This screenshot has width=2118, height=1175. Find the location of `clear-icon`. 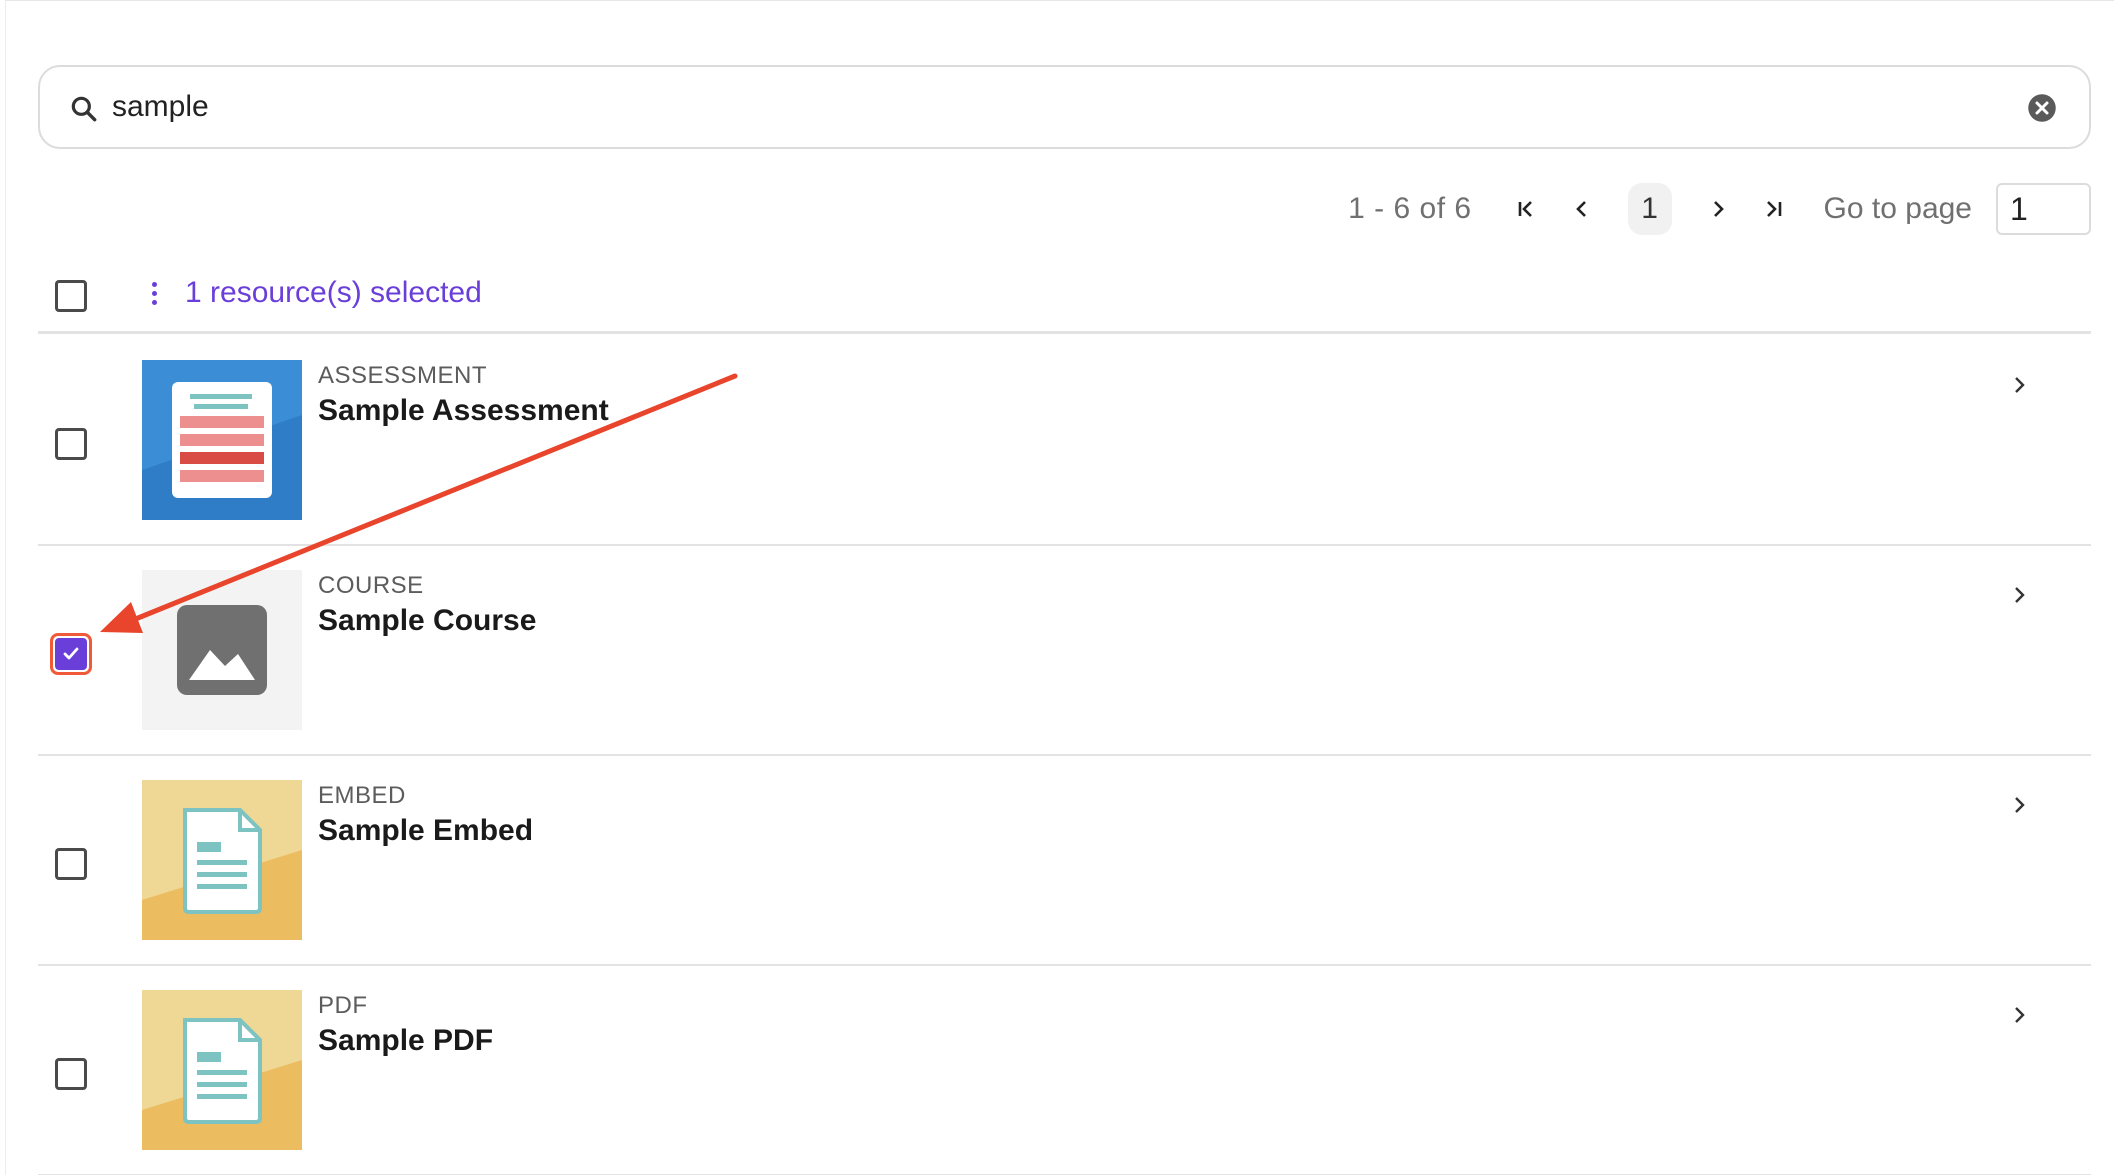

clear-icon is located at coordinates (2042, 108).